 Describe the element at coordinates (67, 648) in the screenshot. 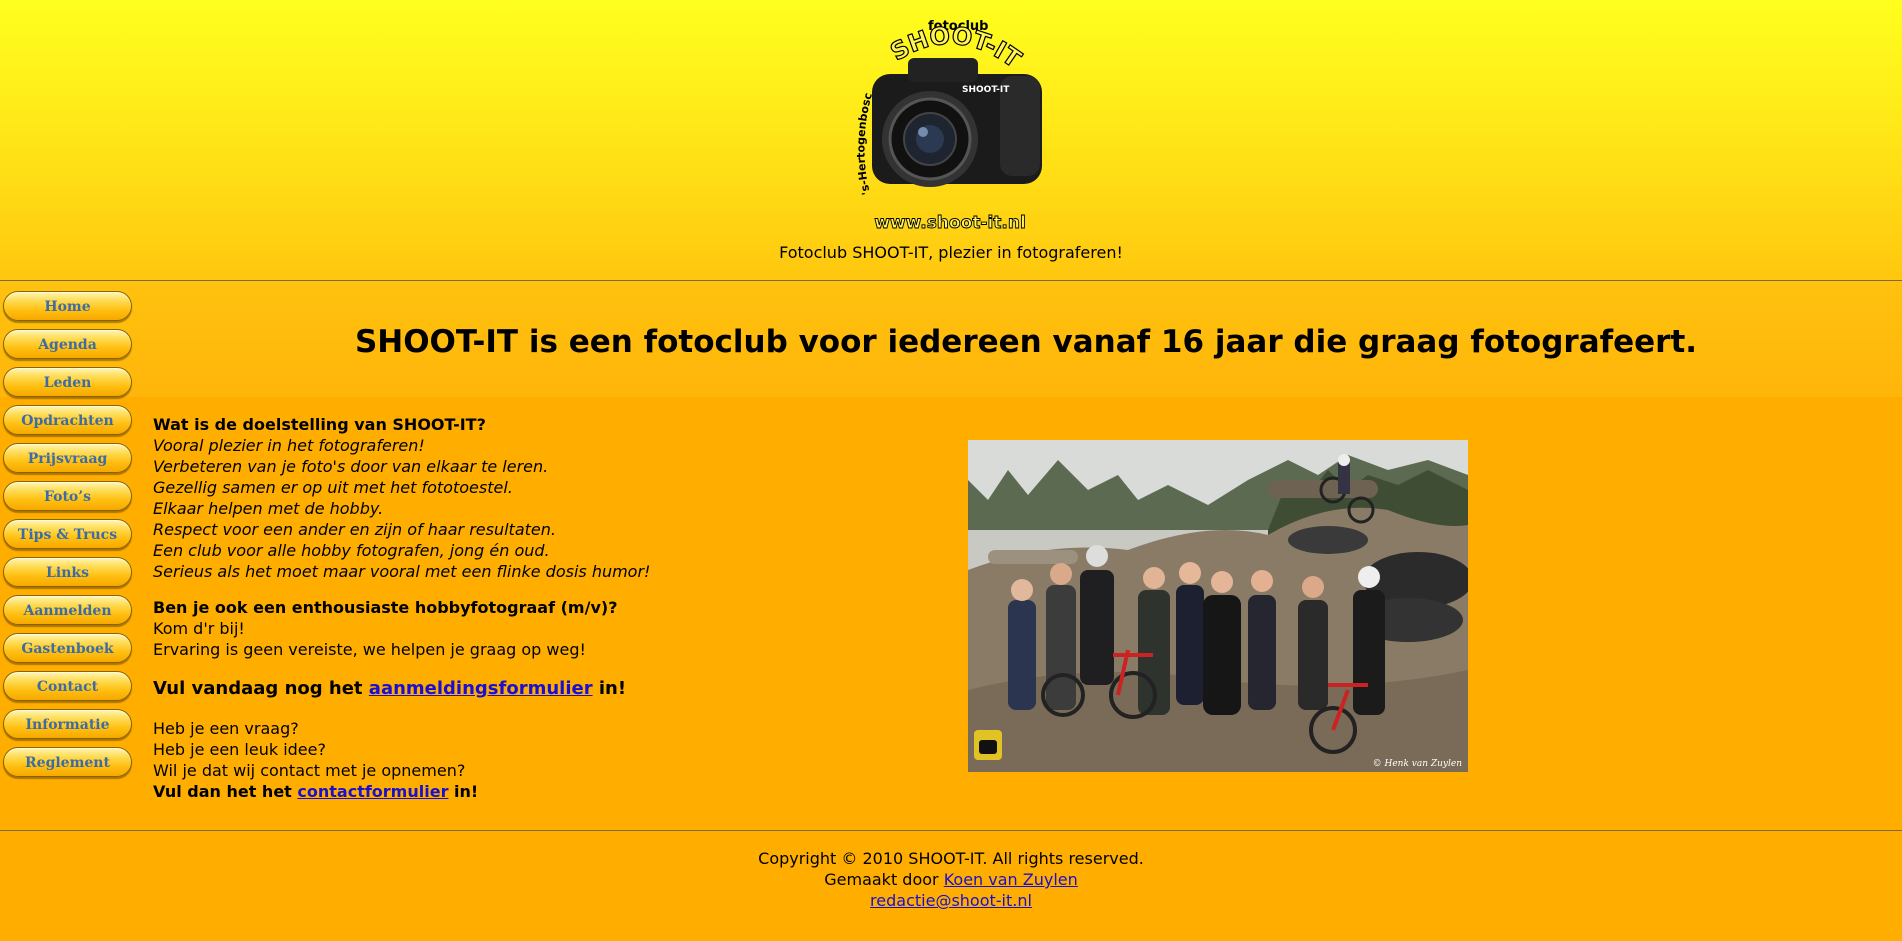

I see `nav-item-gastenboek: Gastenboek` at that location.